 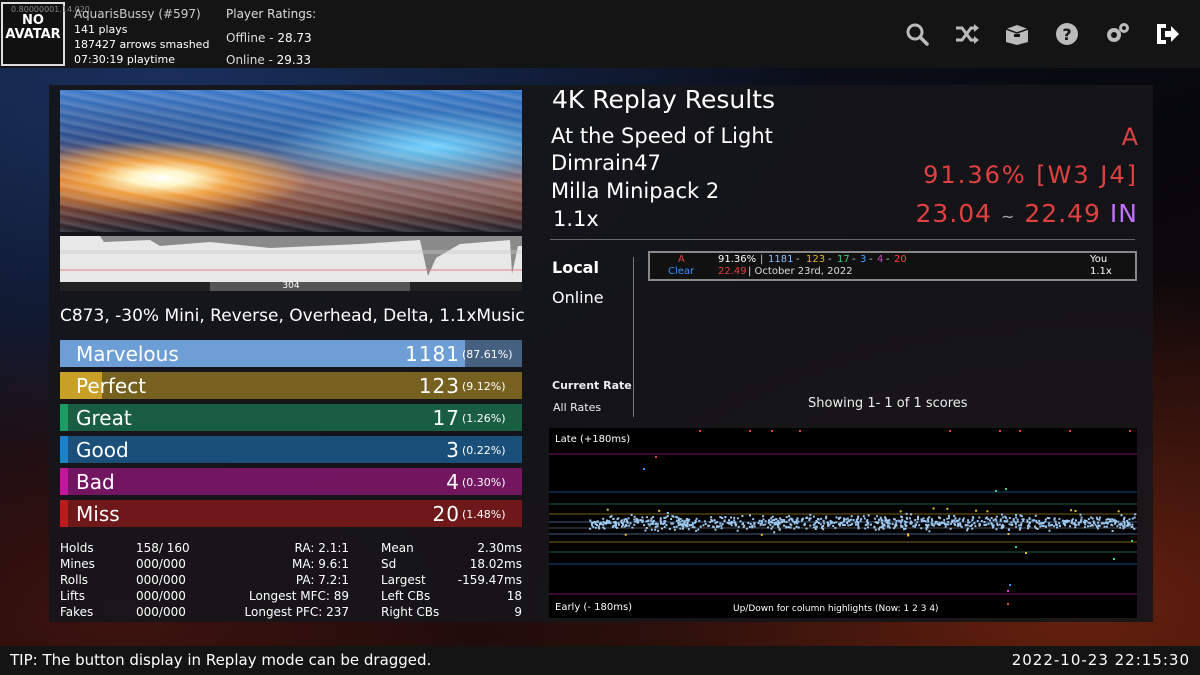 What do you see at coordinates (45, 34) in the screenshot?
I see `avatar: 0.80000001.14.020 NO AVATAR` at bounding box center [45, 34].